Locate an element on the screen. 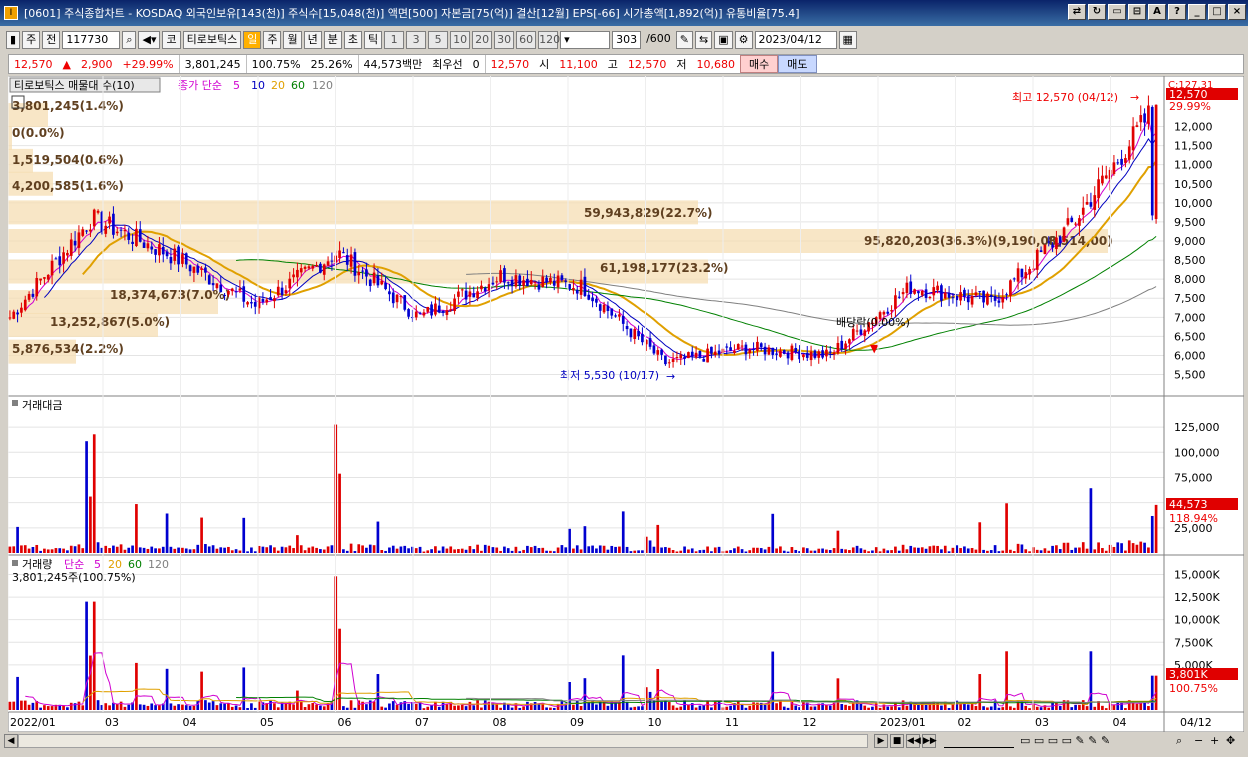 This screenshot has width=1248, height=757. high-price: 12,570 is located at coordinates (647, 64).